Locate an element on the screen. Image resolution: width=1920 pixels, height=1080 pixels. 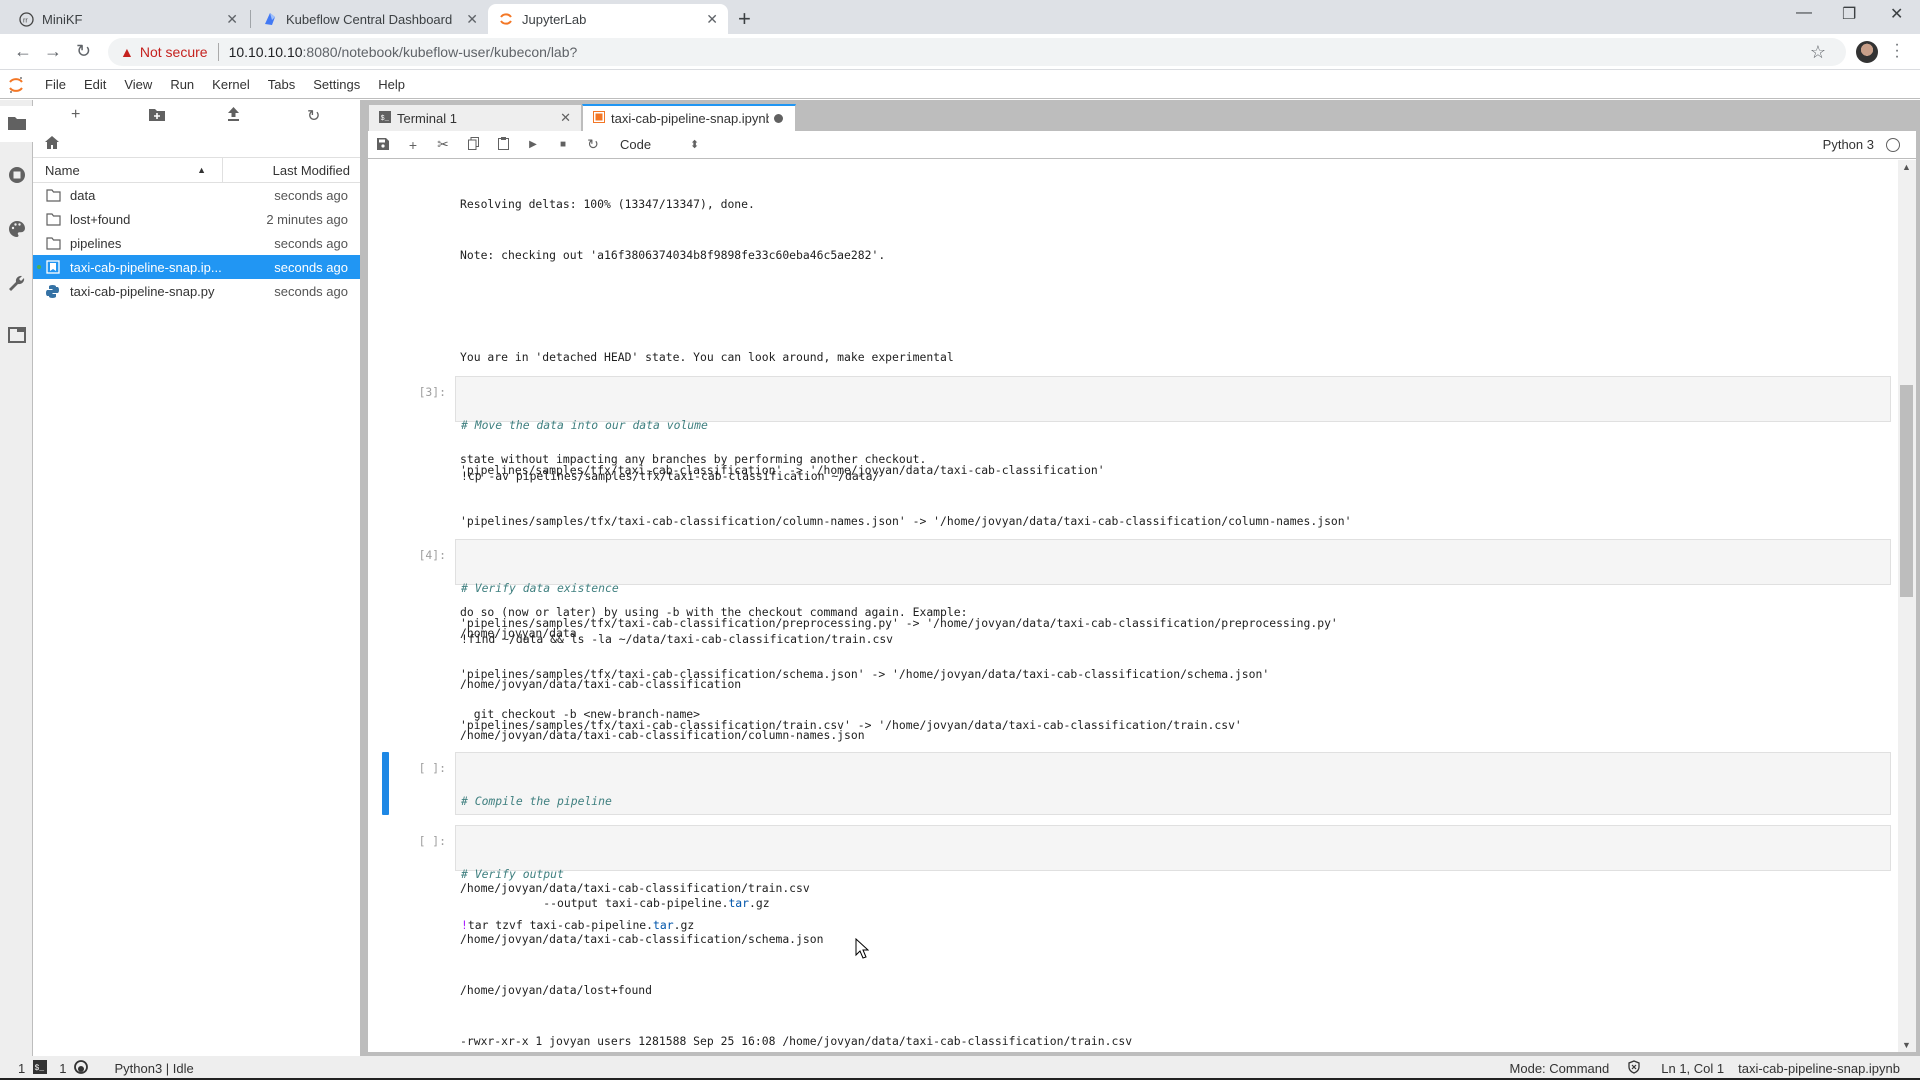
file-item-lost-found: lost+found 2 minutes ago is located at coordinates (196, 219).